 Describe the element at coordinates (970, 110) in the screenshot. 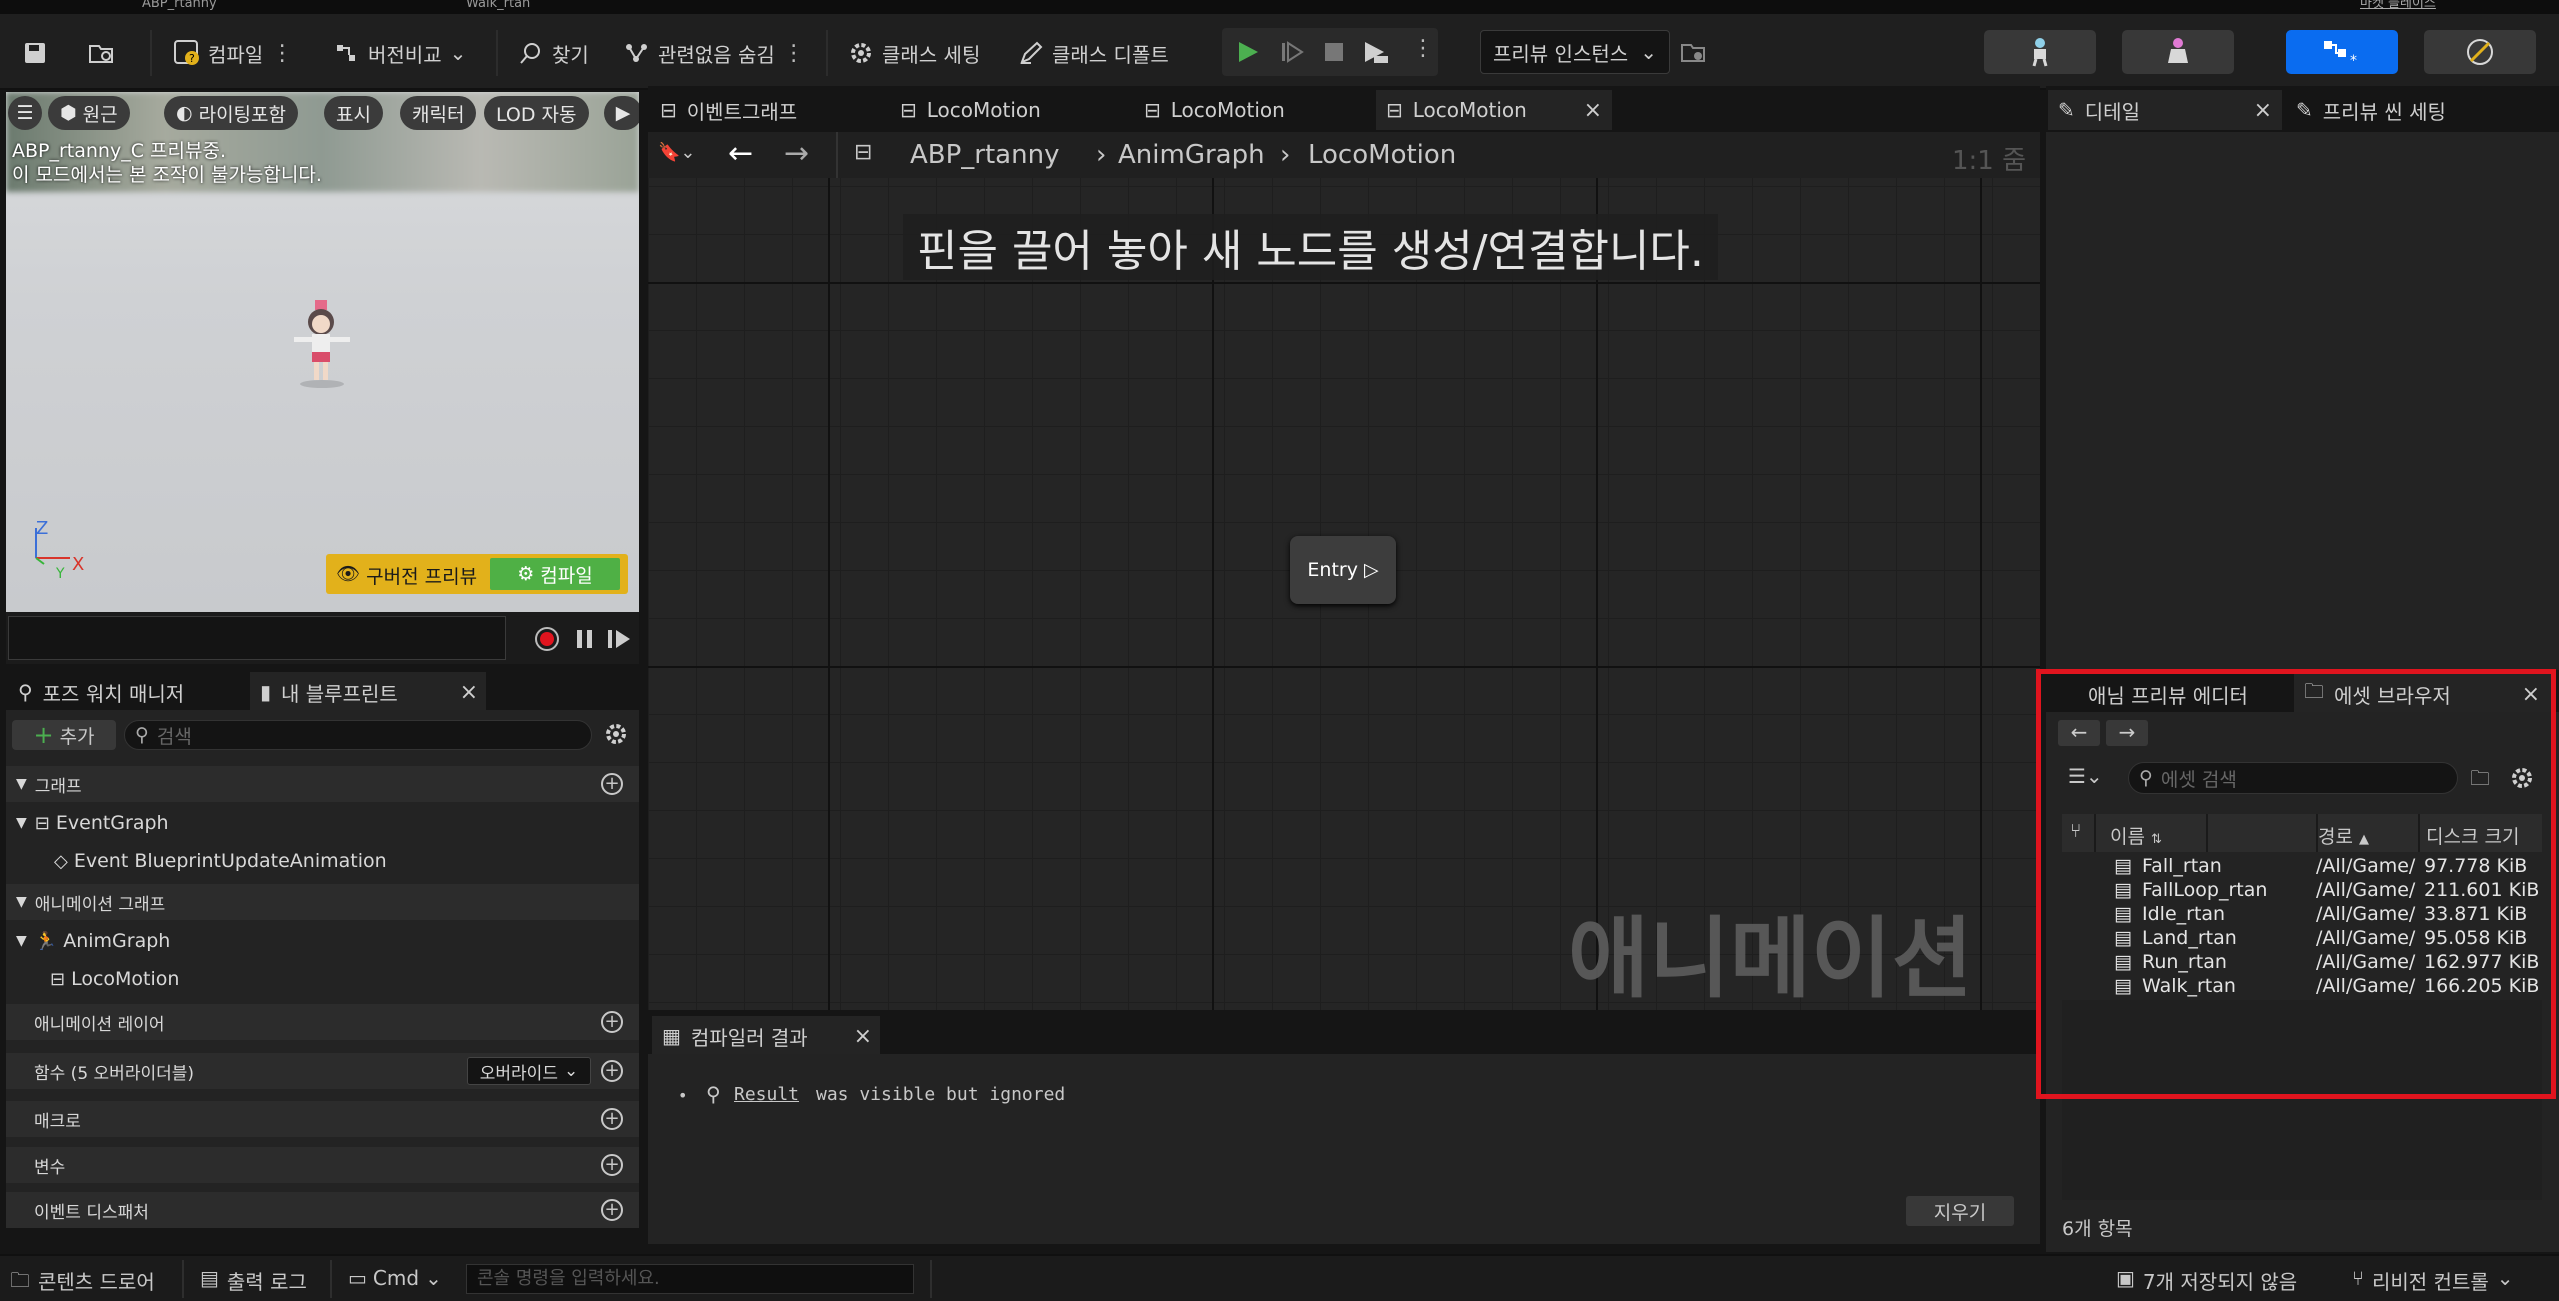

I see `tab-locomotion-1: ⊟ LocoMotion` at that location.